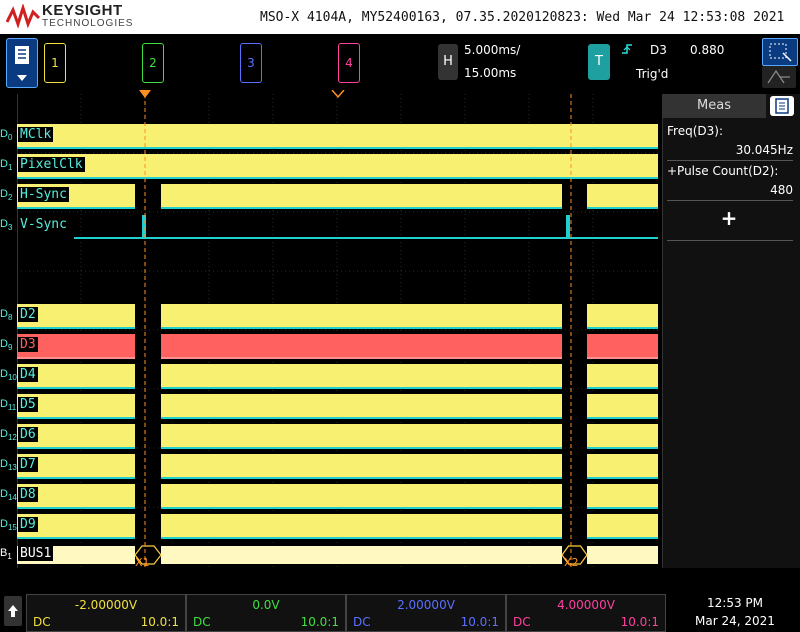  What do you see at coordinates (43, 224) in the screenshot?
I see `signal-name: V-Sync` at bounding box center [43, 224].